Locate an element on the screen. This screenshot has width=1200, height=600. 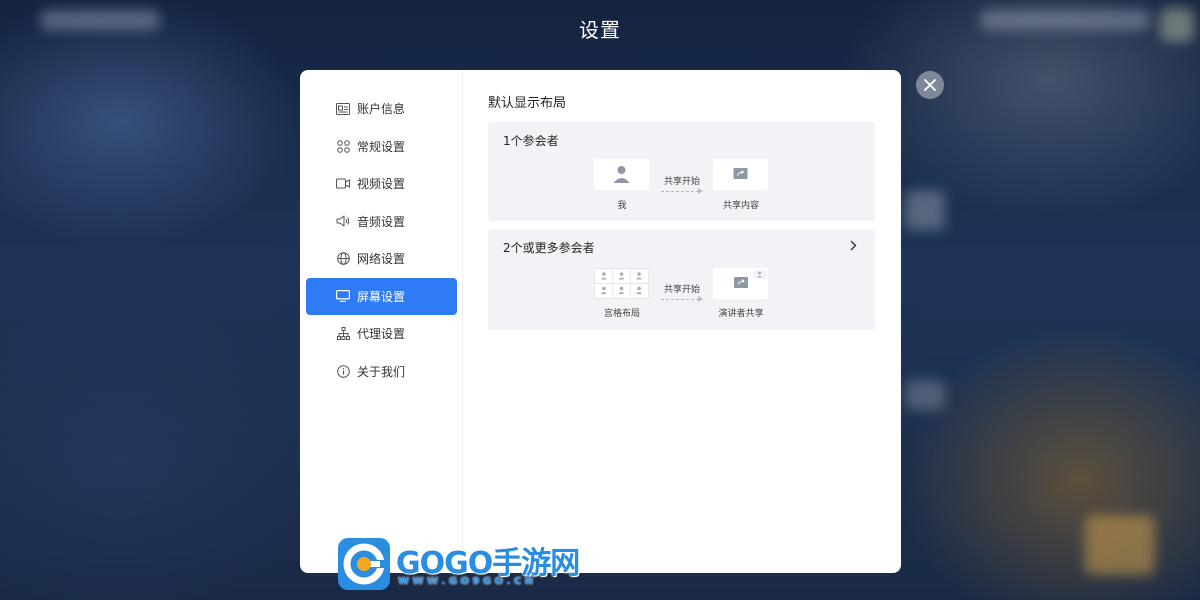
right-caption: 共享内容 is located at coordinates (740, 206).